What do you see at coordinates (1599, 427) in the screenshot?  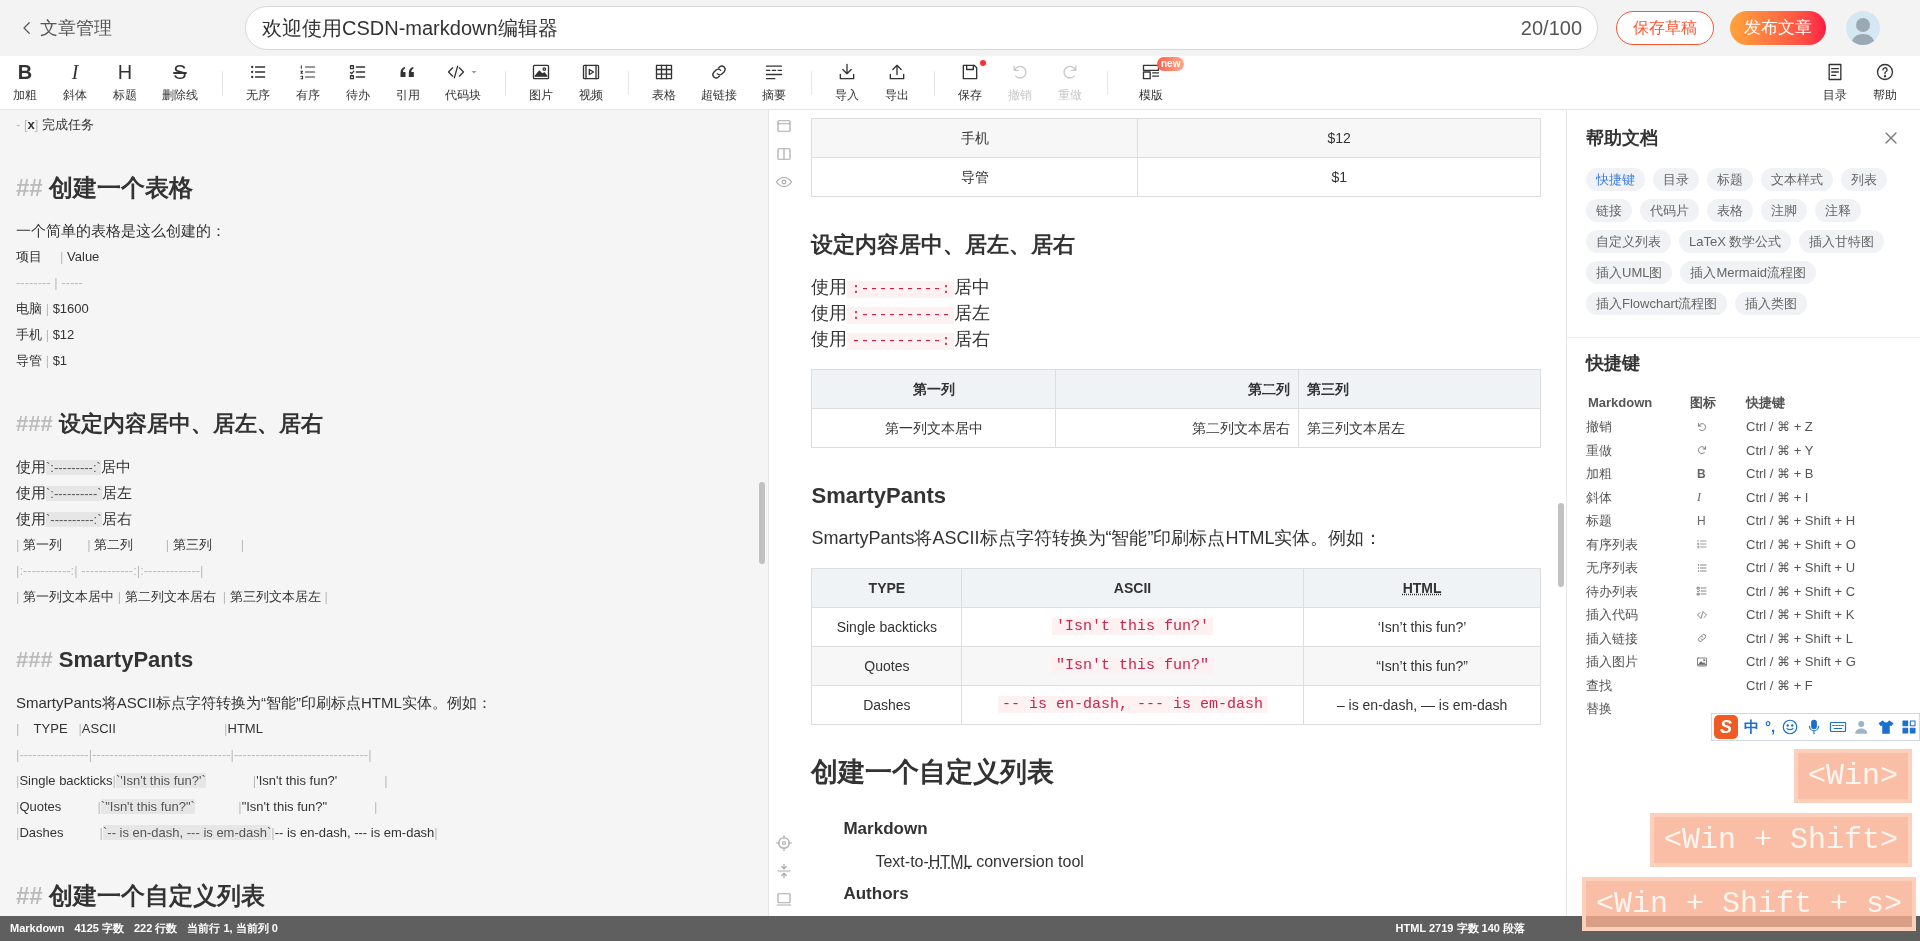 I see `shortcut-action: 撤销` at bounding box center [1599, 427].